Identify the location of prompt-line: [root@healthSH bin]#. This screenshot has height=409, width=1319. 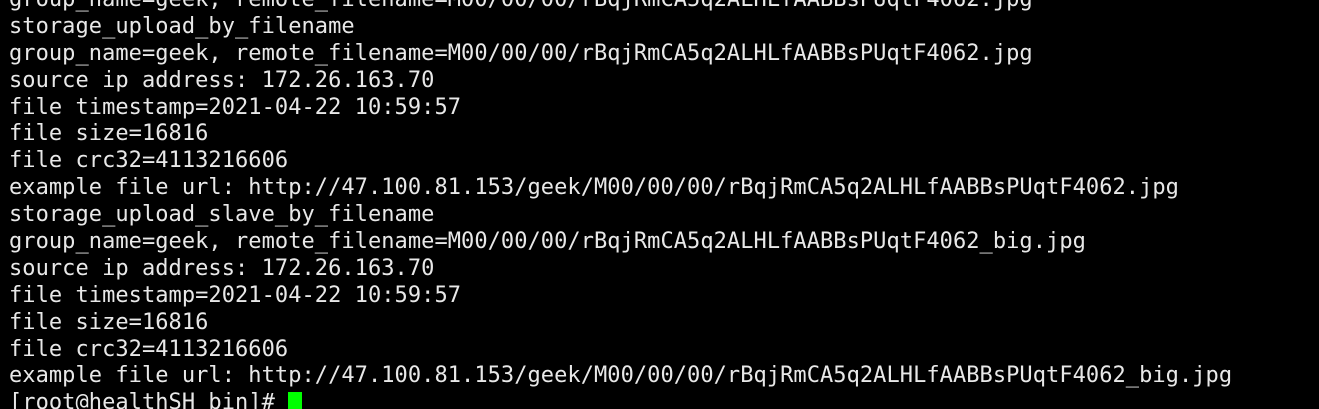
(620, 399).